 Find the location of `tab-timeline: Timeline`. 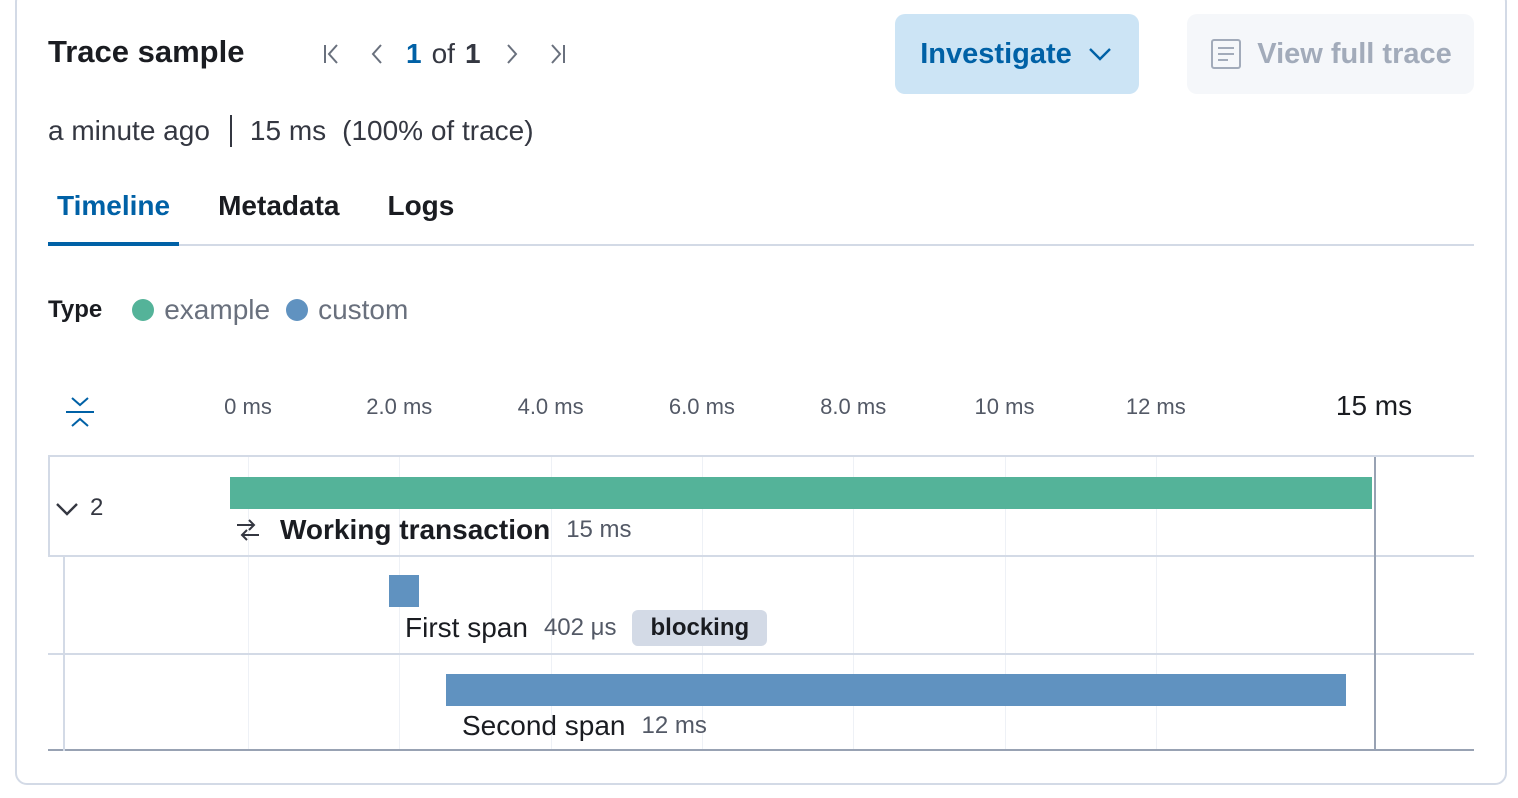

tab-timeline: Timeline is located at coordinates (114, 213).